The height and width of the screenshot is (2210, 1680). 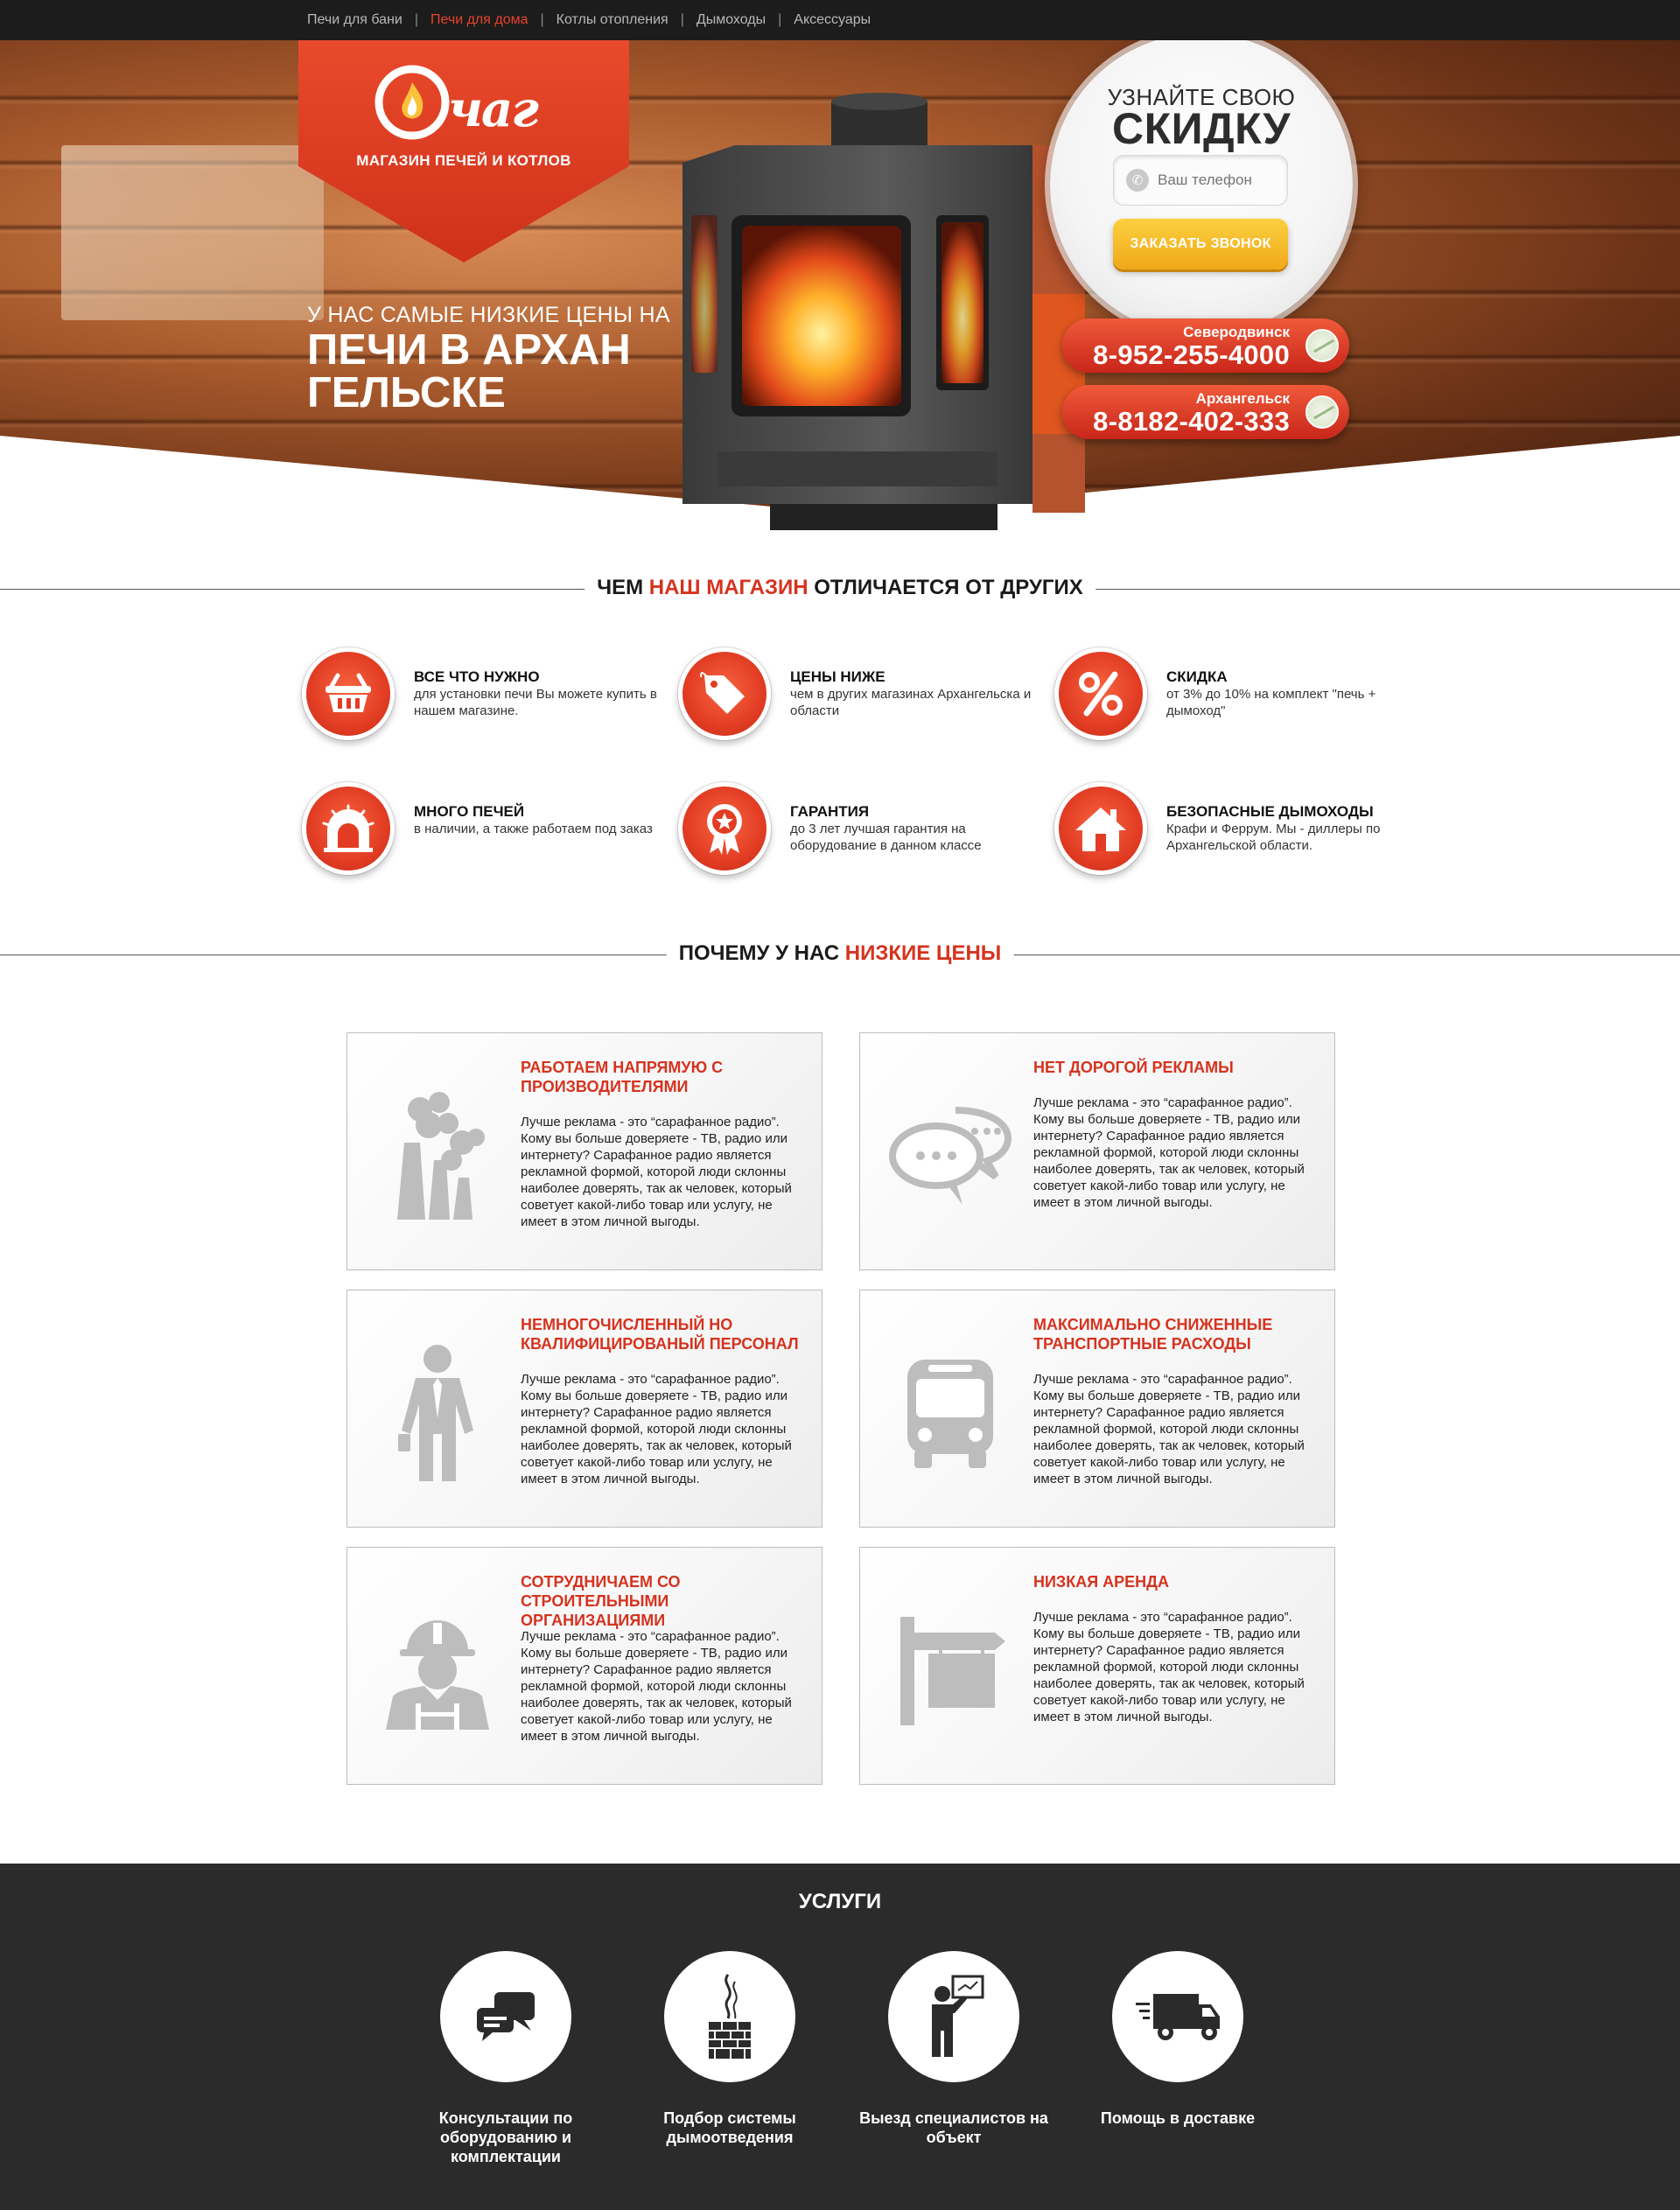 What do you see at coordinates (412, 102) in the screenshot?
I see `flame-logo-icon` at bounding box center [412, 102].